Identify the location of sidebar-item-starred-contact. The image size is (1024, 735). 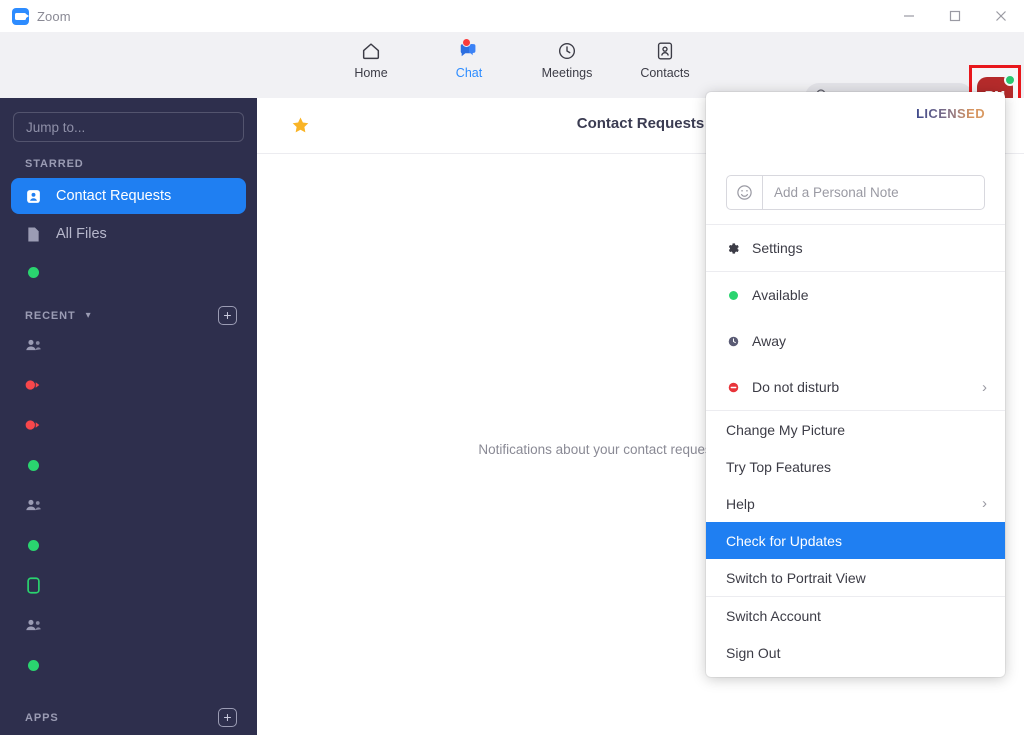
(128, 272).